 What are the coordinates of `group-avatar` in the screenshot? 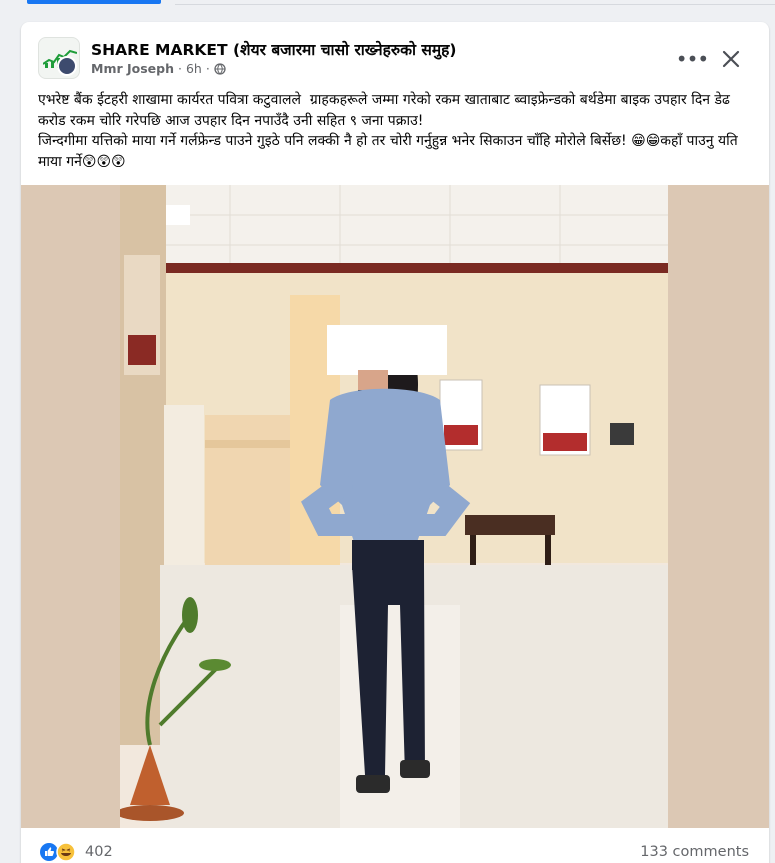 It's located at (59, 58).